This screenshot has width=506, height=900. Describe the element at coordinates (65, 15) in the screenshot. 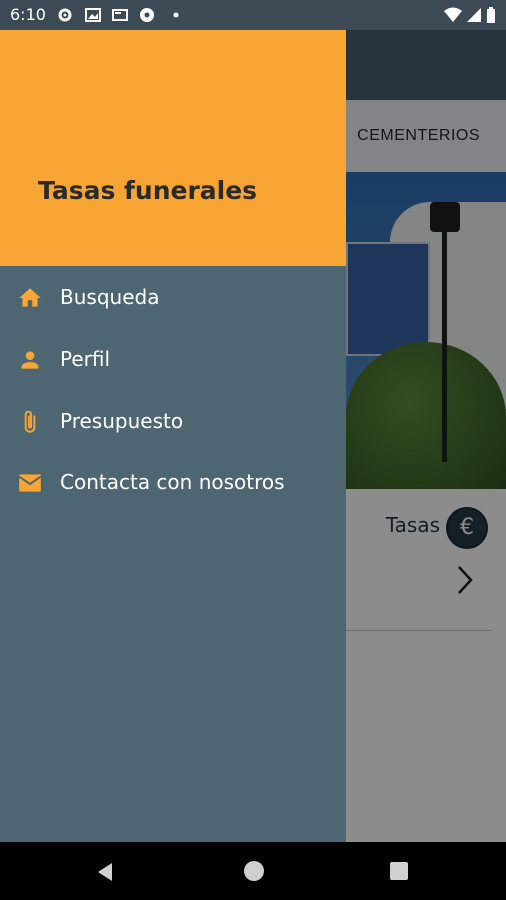

I see `settings-icon` at that location.